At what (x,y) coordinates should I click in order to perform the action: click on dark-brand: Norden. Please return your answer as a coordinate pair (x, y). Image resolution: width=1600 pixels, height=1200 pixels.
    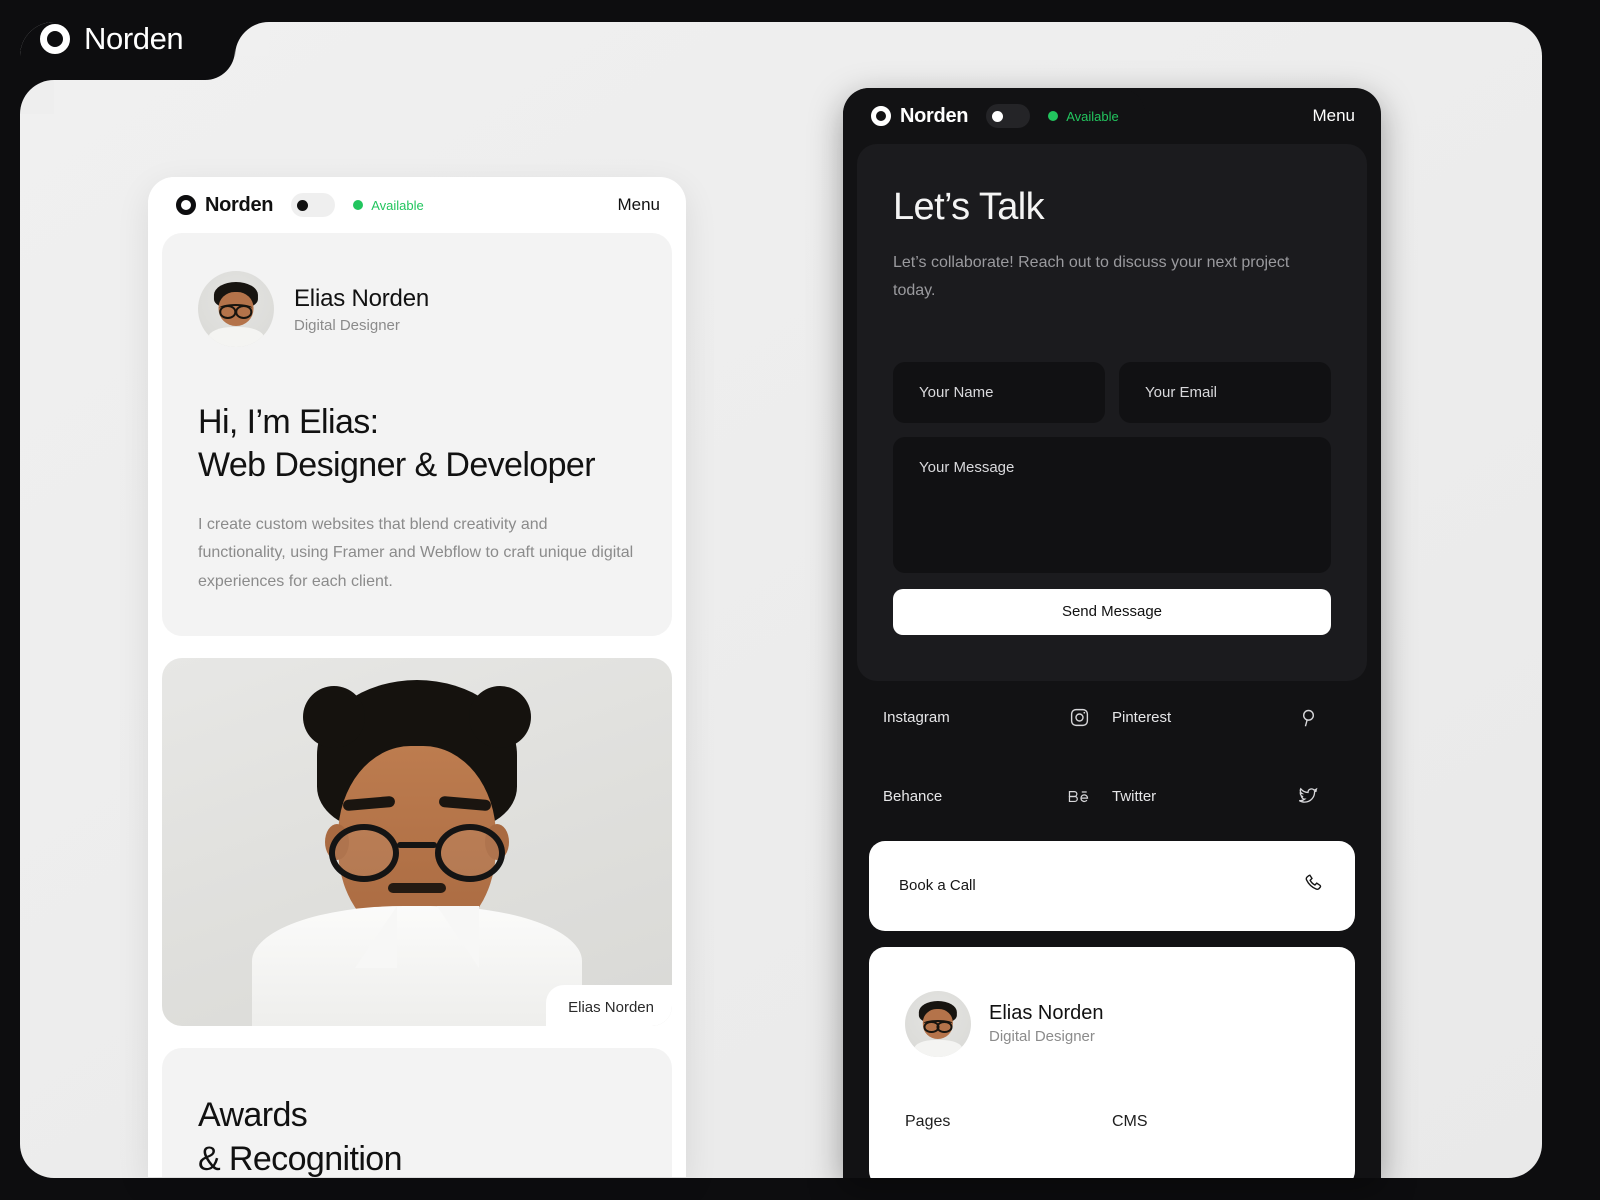
    Looking at the image, I should click on (920, 116).